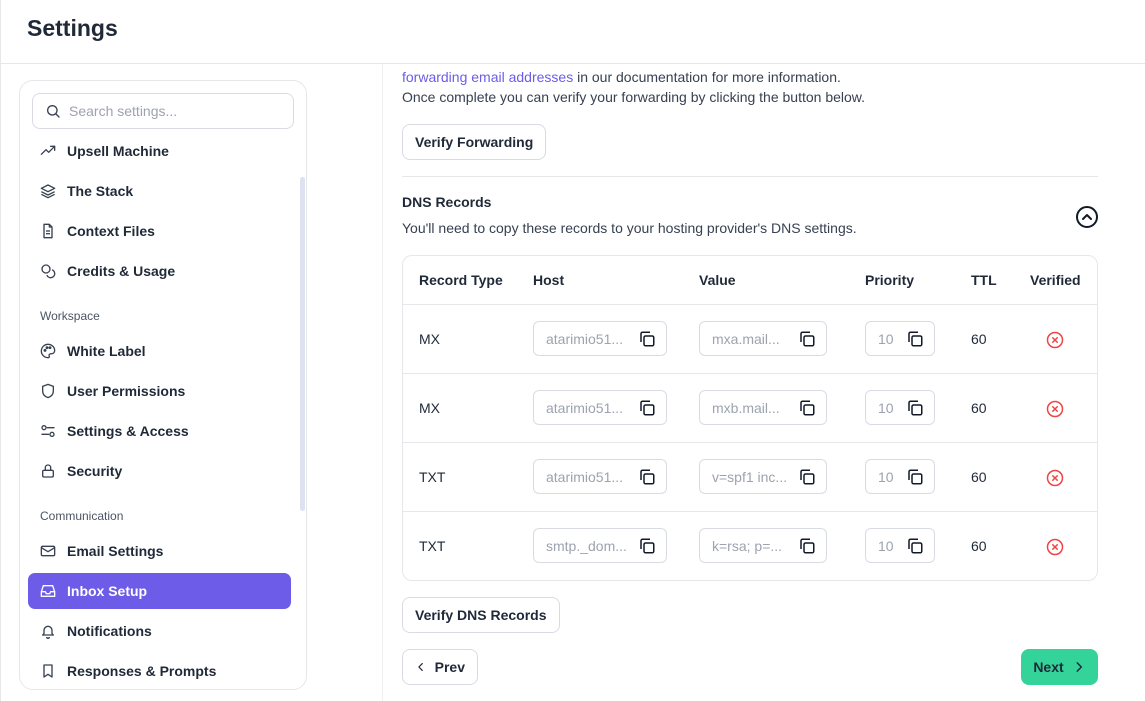  Describe the element at coordinates (159, 351) in the screenshot. I see `sidebar-item-white-label: White Label` at that location.